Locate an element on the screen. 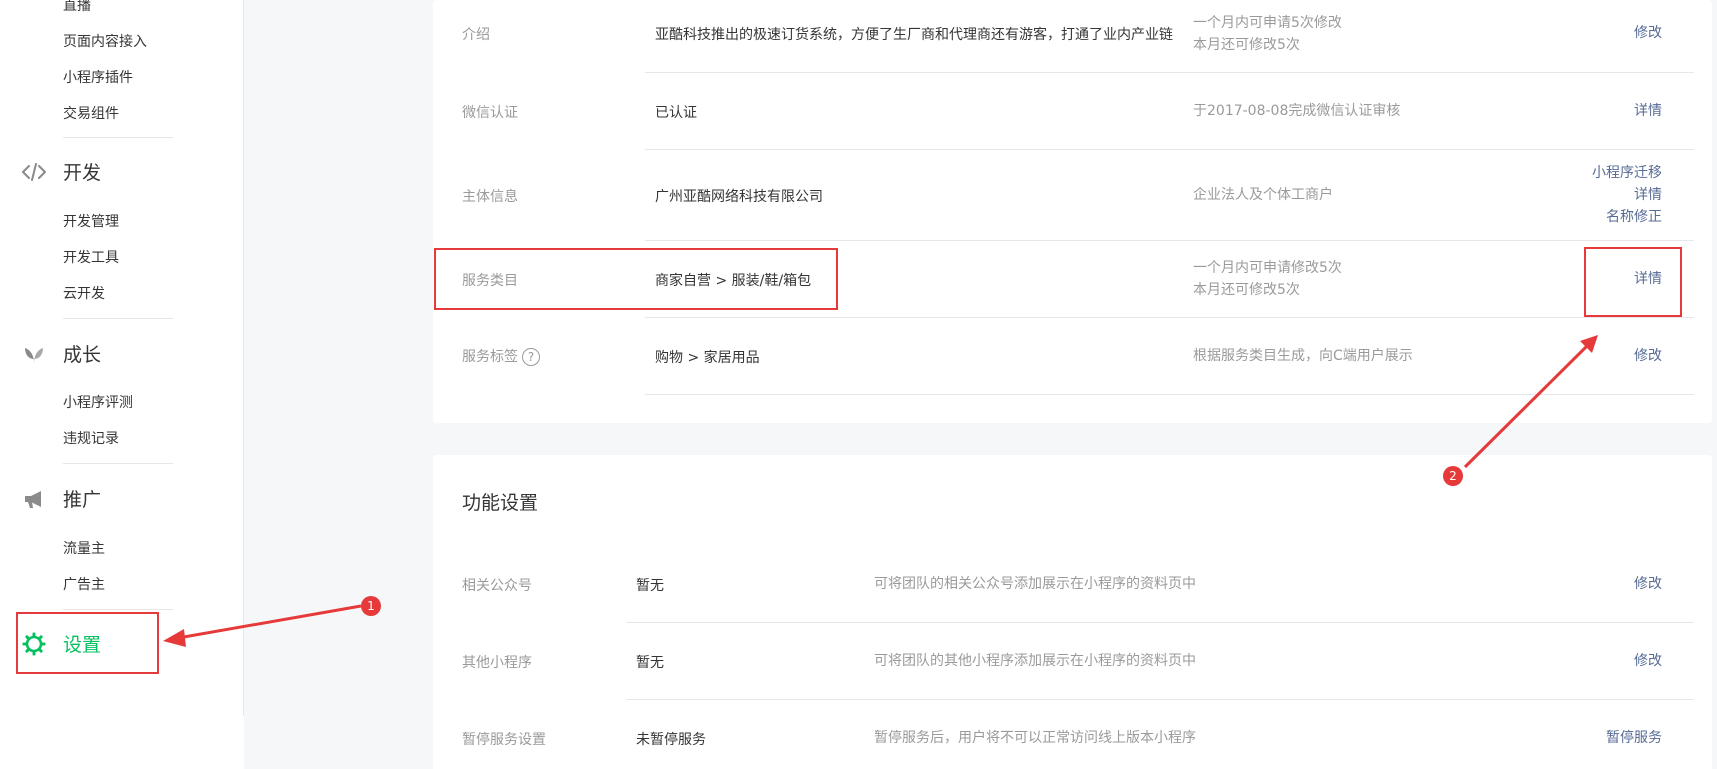 The width and height of the screenshot is (1717, 769). row-label-pause-service: 暂停服务设置 is located at coordinates (504, 740).